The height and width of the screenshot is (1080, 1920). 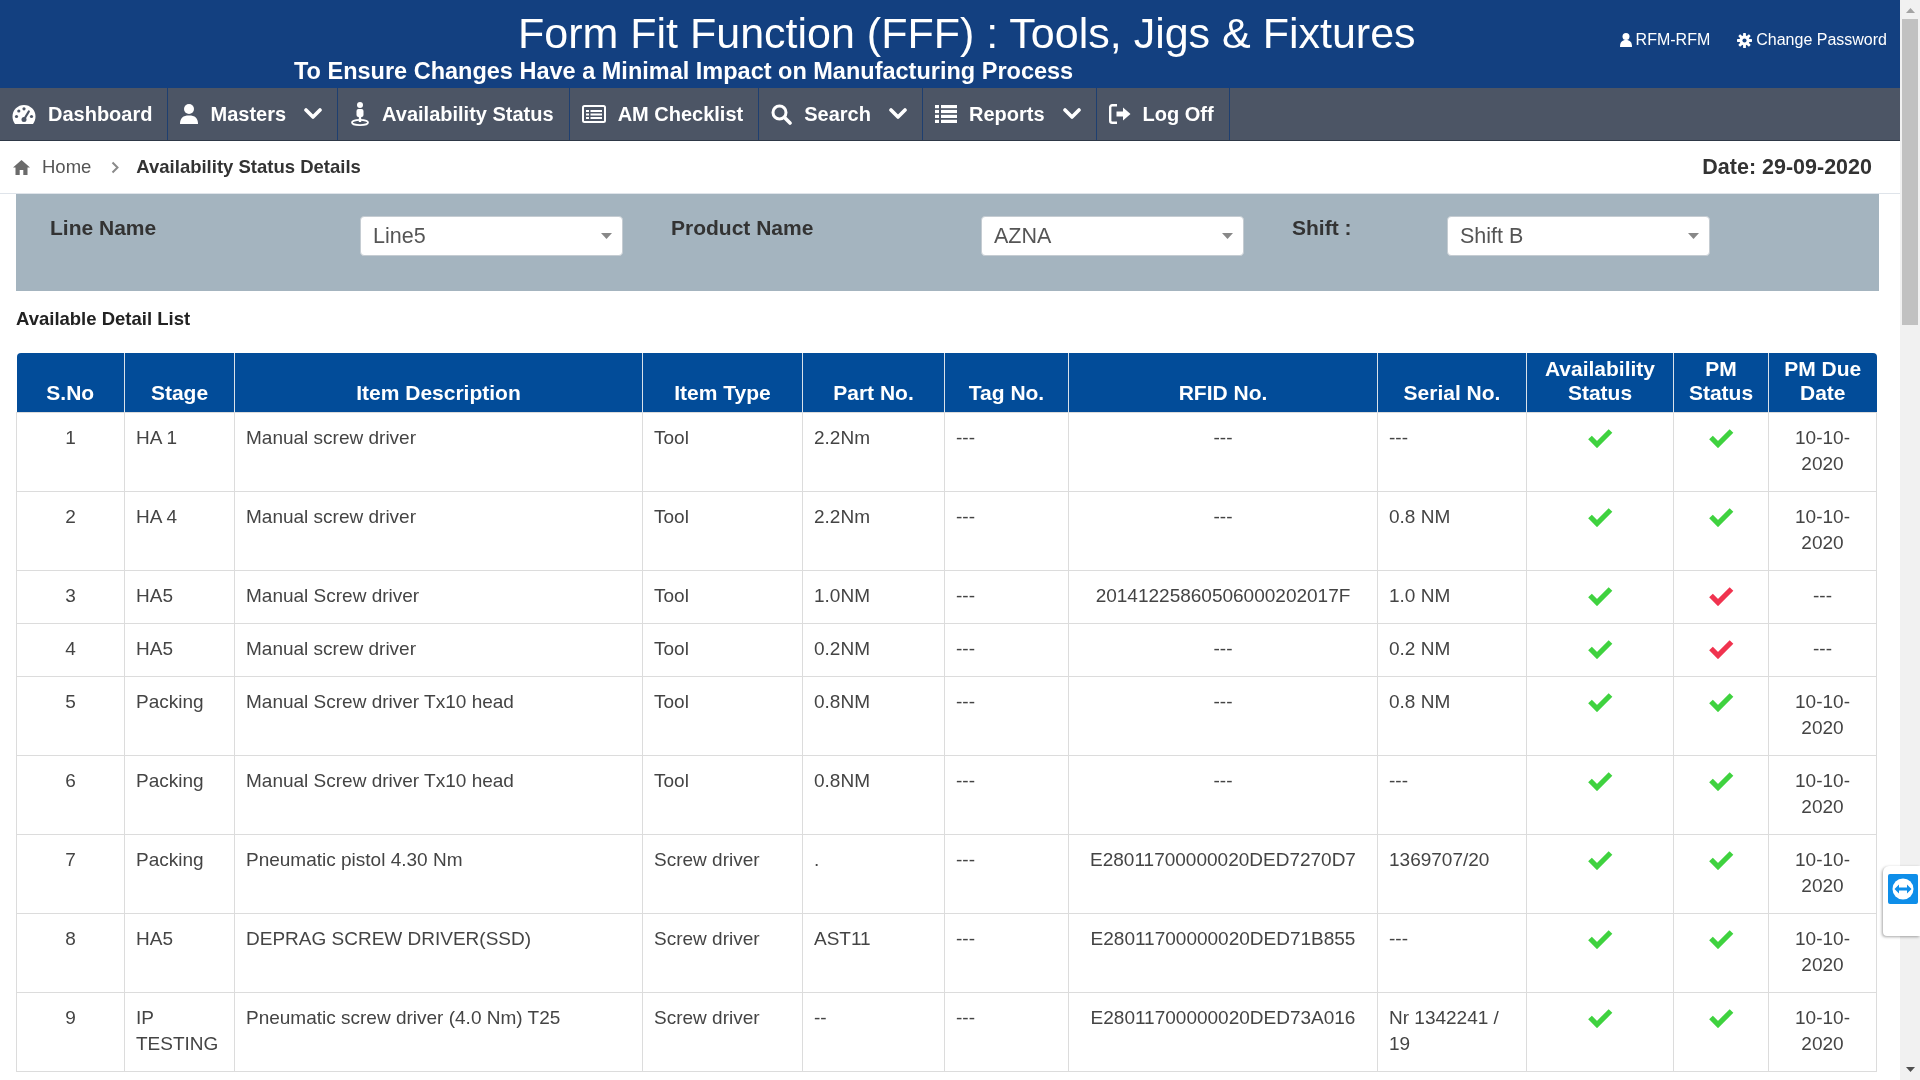 What do you see at coordinates (1009, 114) in the screenshot?
I see `nav-menu-item: Reports` at bounding box center [1009, 114].